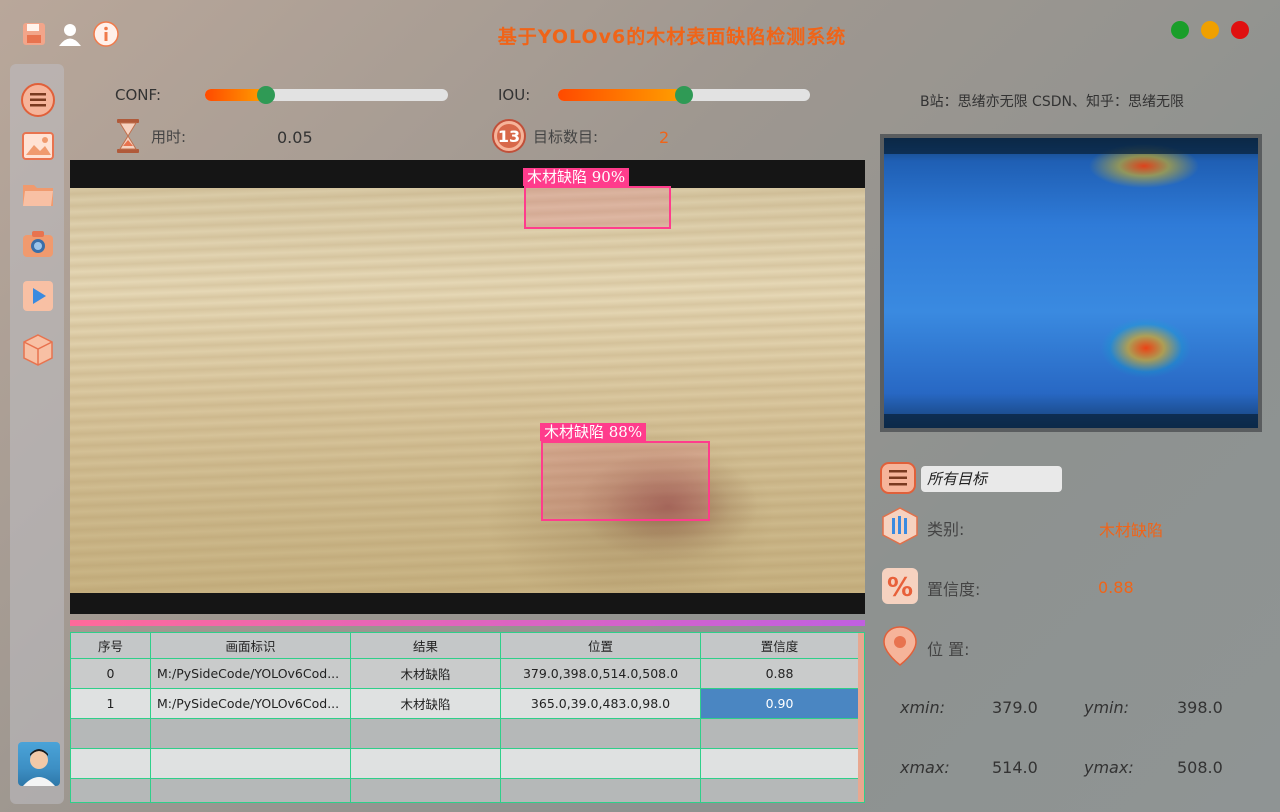  Describe the element at coordinates (672, 37) in the screenshot. I see `app-title: 基于YOLOv6的木材表面缺陷检测系统` at that location.